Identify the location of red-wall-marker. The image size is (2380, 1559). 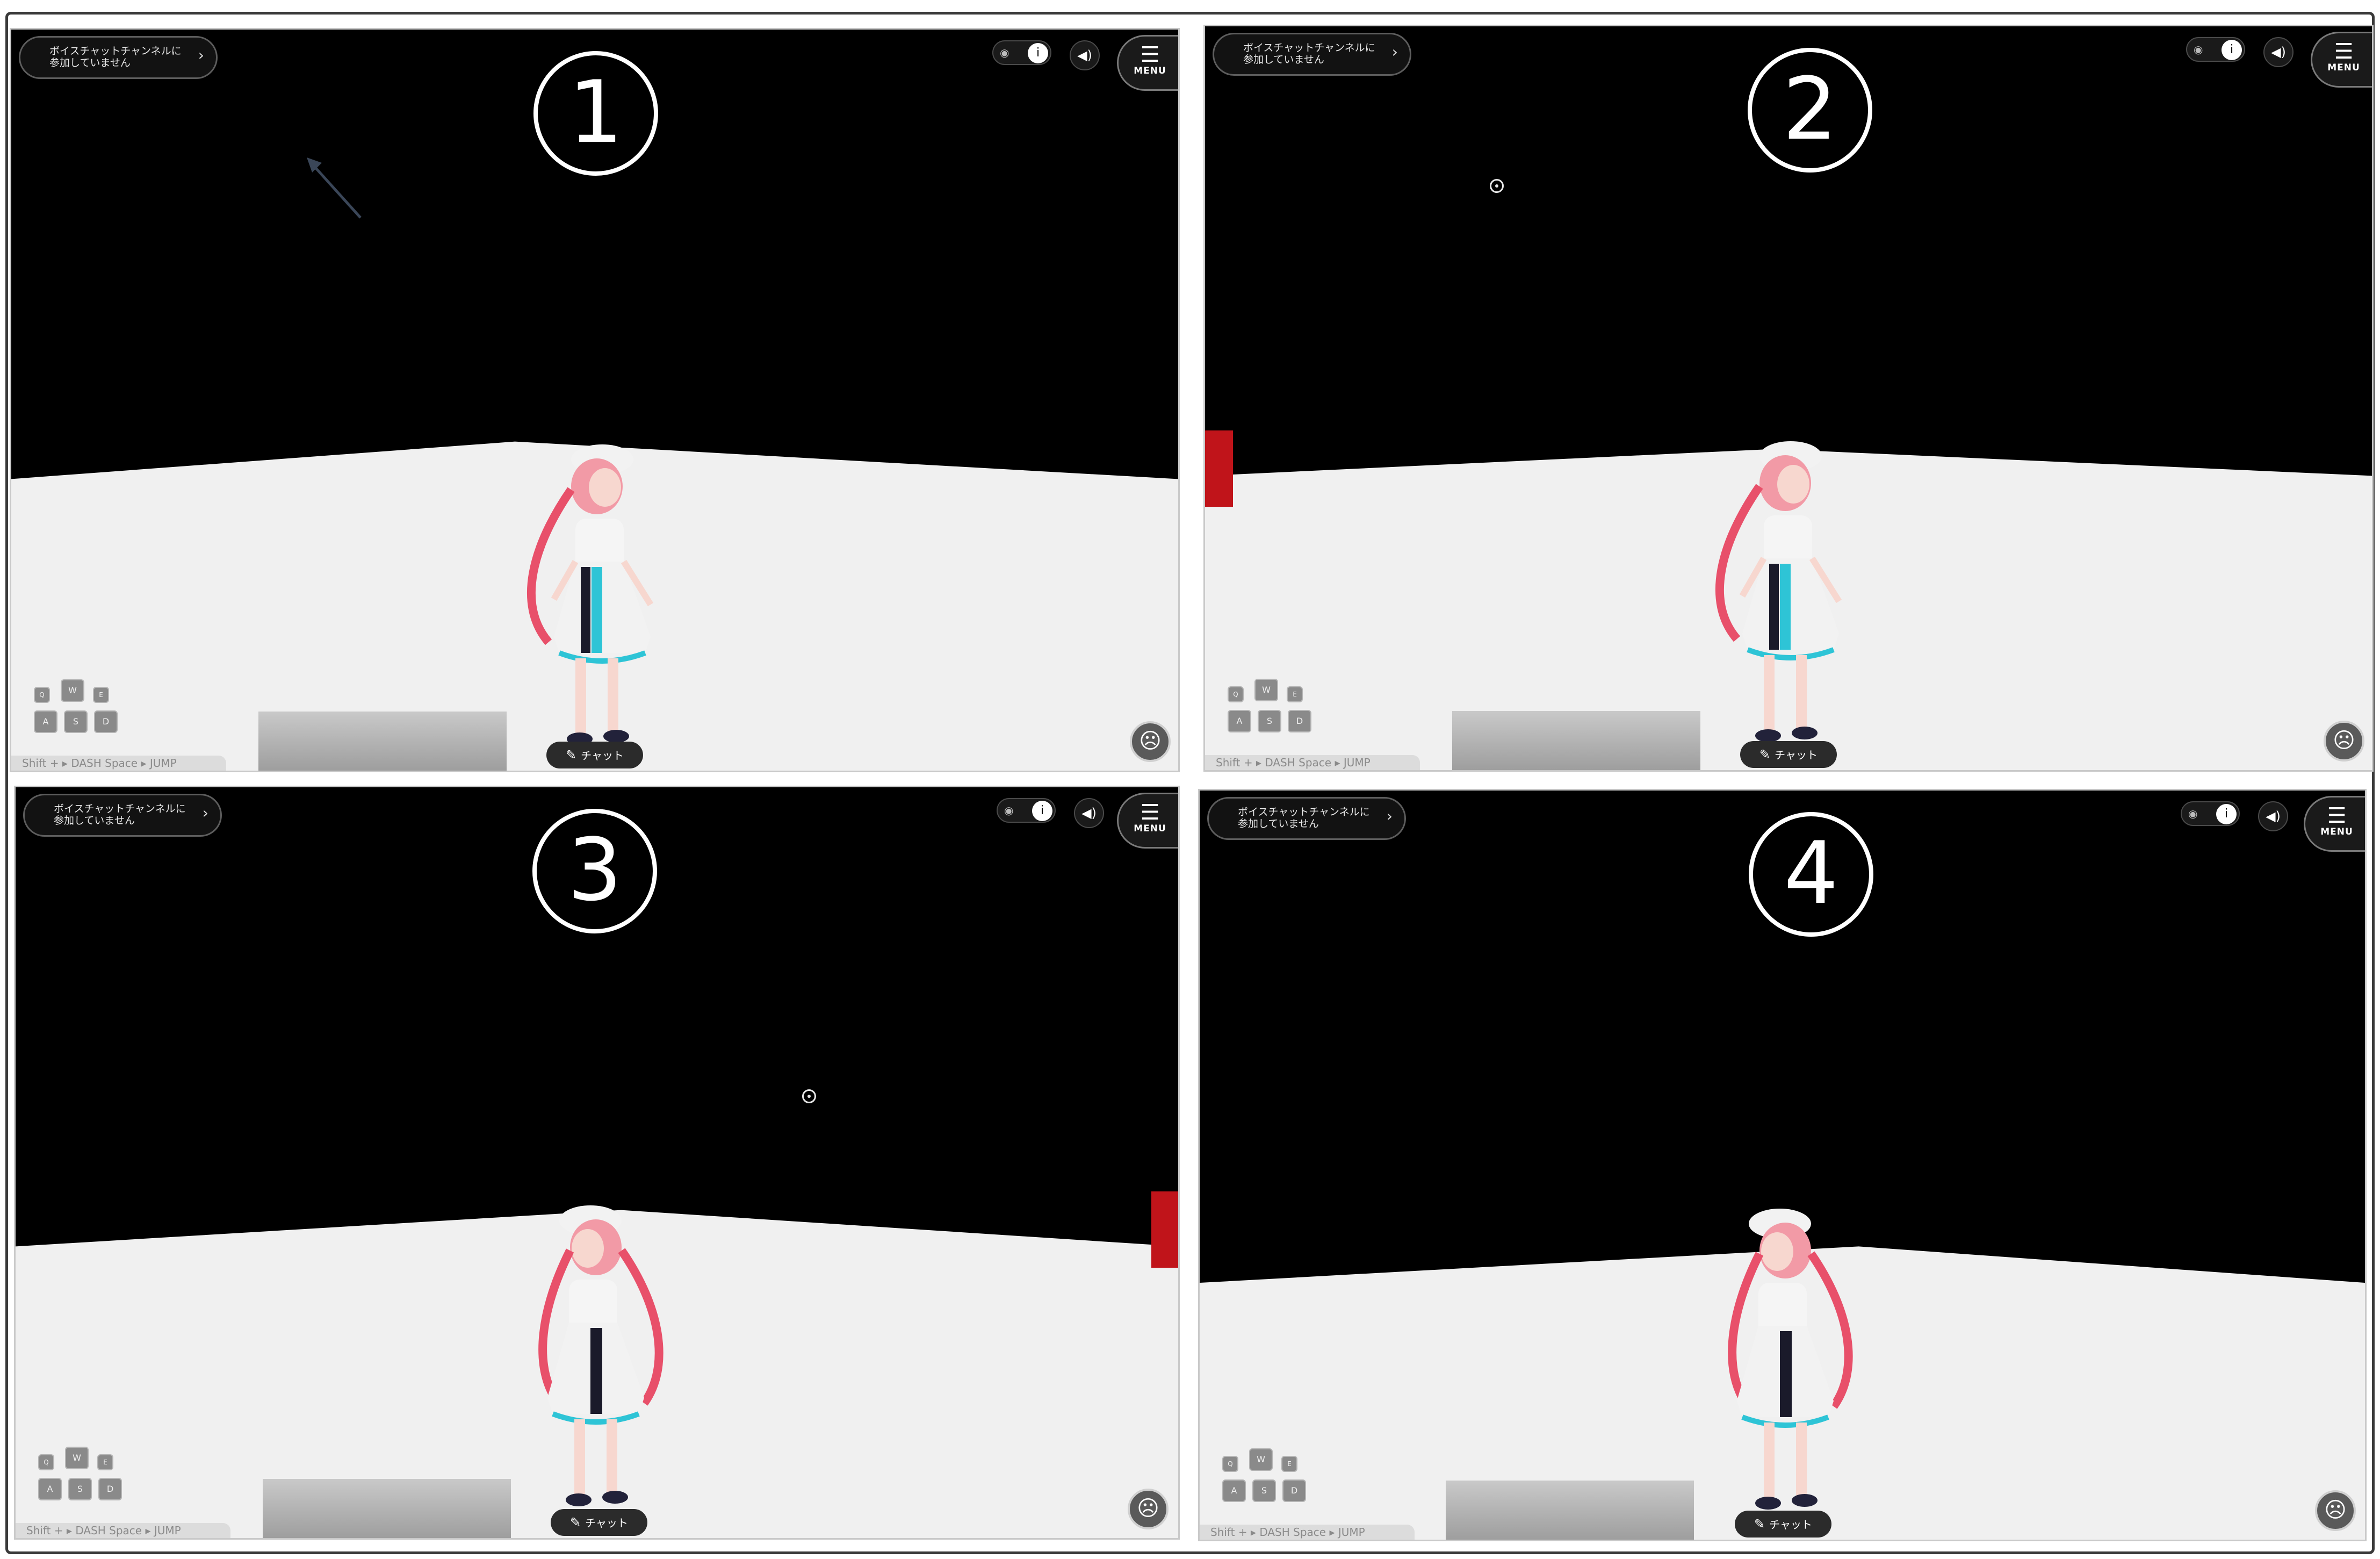
(1164, 1229).